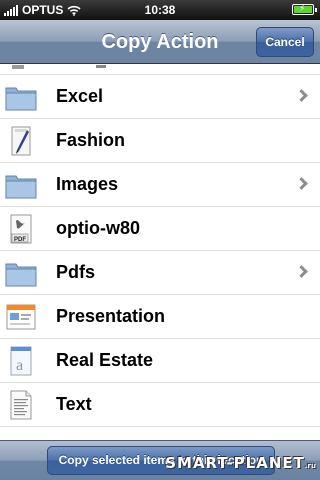 Image resolution: width=320 pixels, height=480 pixels. What do you see at coordinates (76, 272) in the screenshot?
I see `list-item-label: Pdfs` at bounding box center [76, 272].